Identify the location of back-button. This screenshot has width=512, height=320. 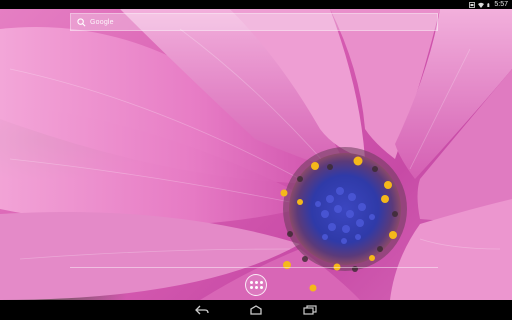
(202, 310).